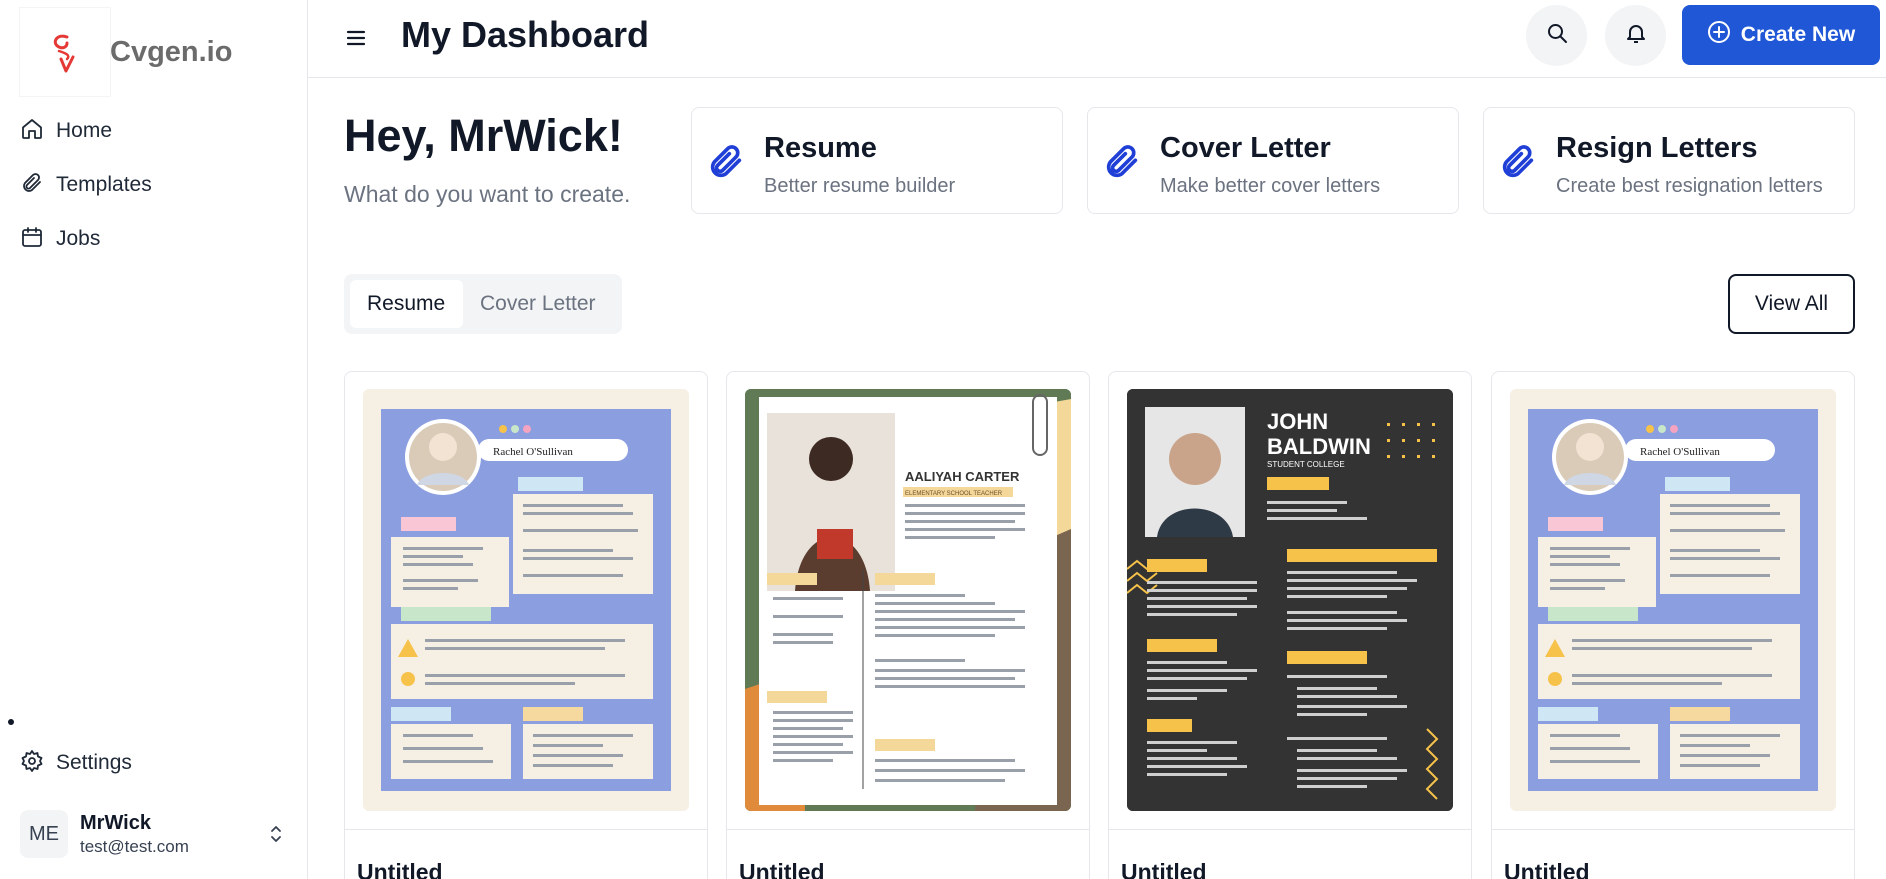 Image resolution: width=1886 pixels, height=879 pixels. What do you see at coordinates (32, 763) in the screenshot?
I see `gear-icon` at bounding box center [32, 763].